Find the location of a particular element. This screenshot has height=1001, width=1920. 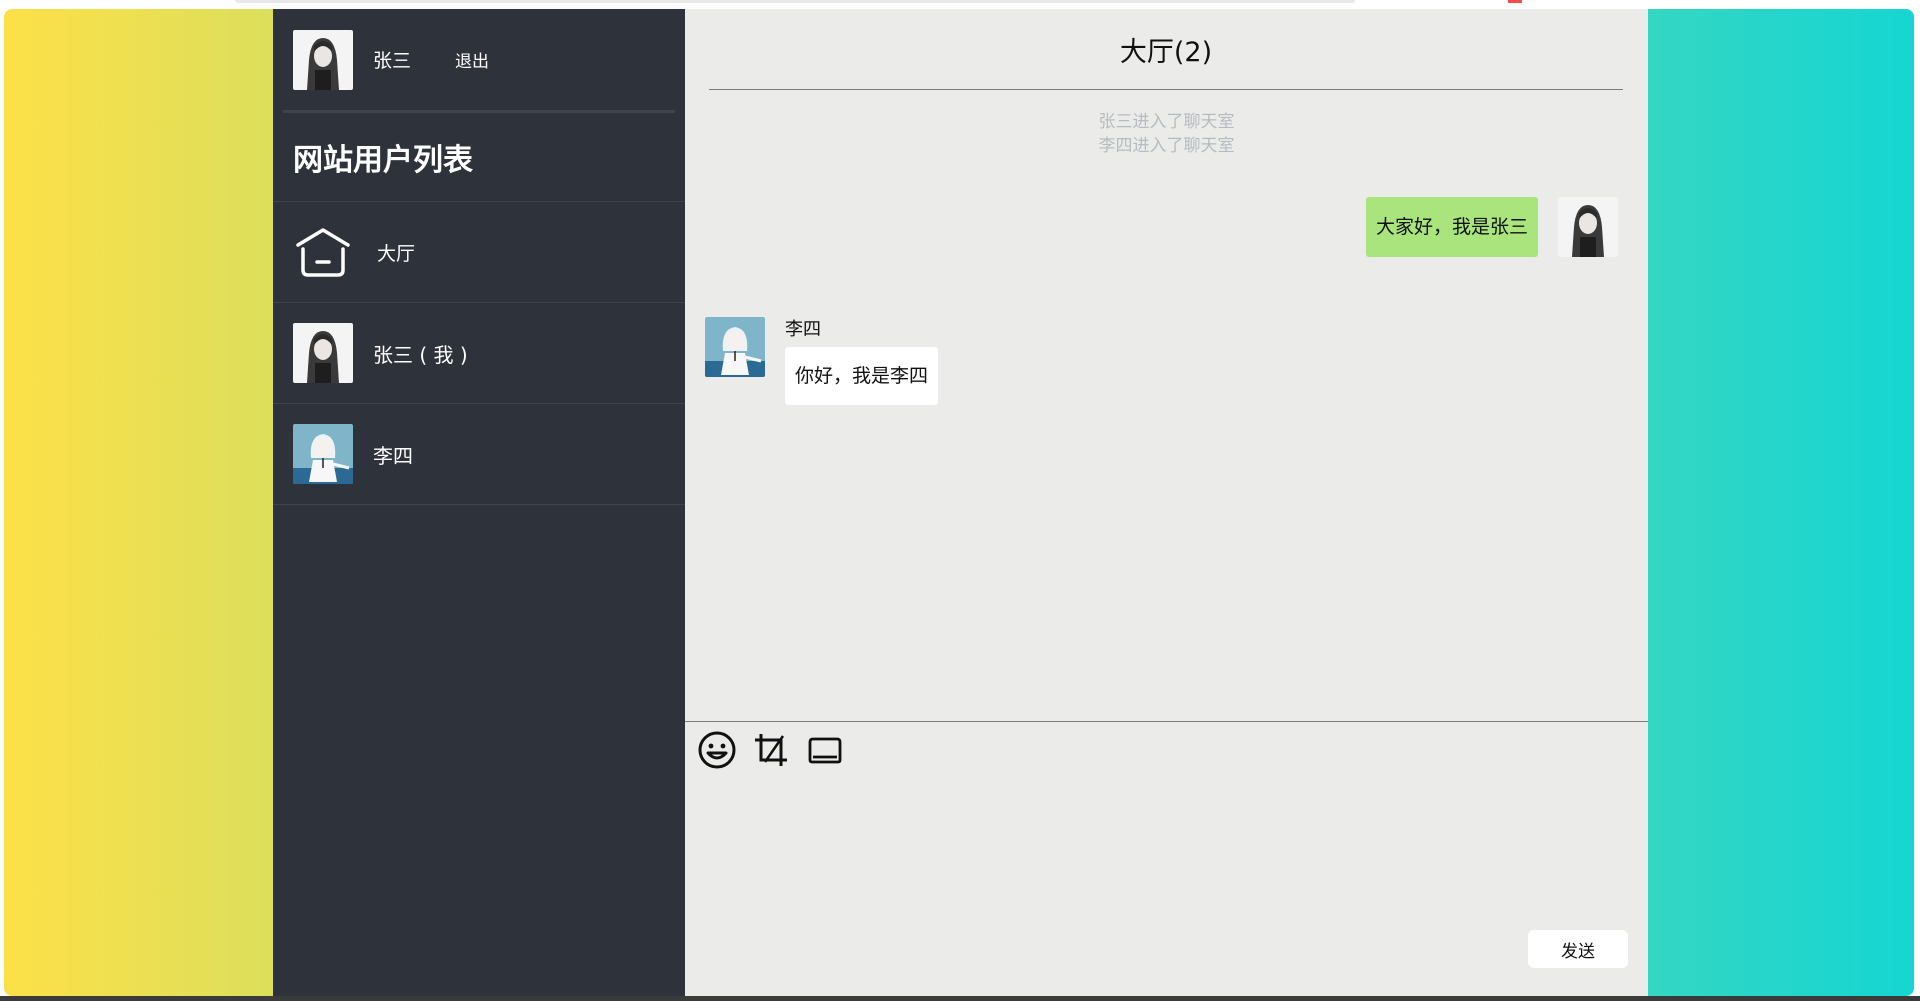

message-other: 李四 你好，我是李四 is located at coordinates (822, 361).